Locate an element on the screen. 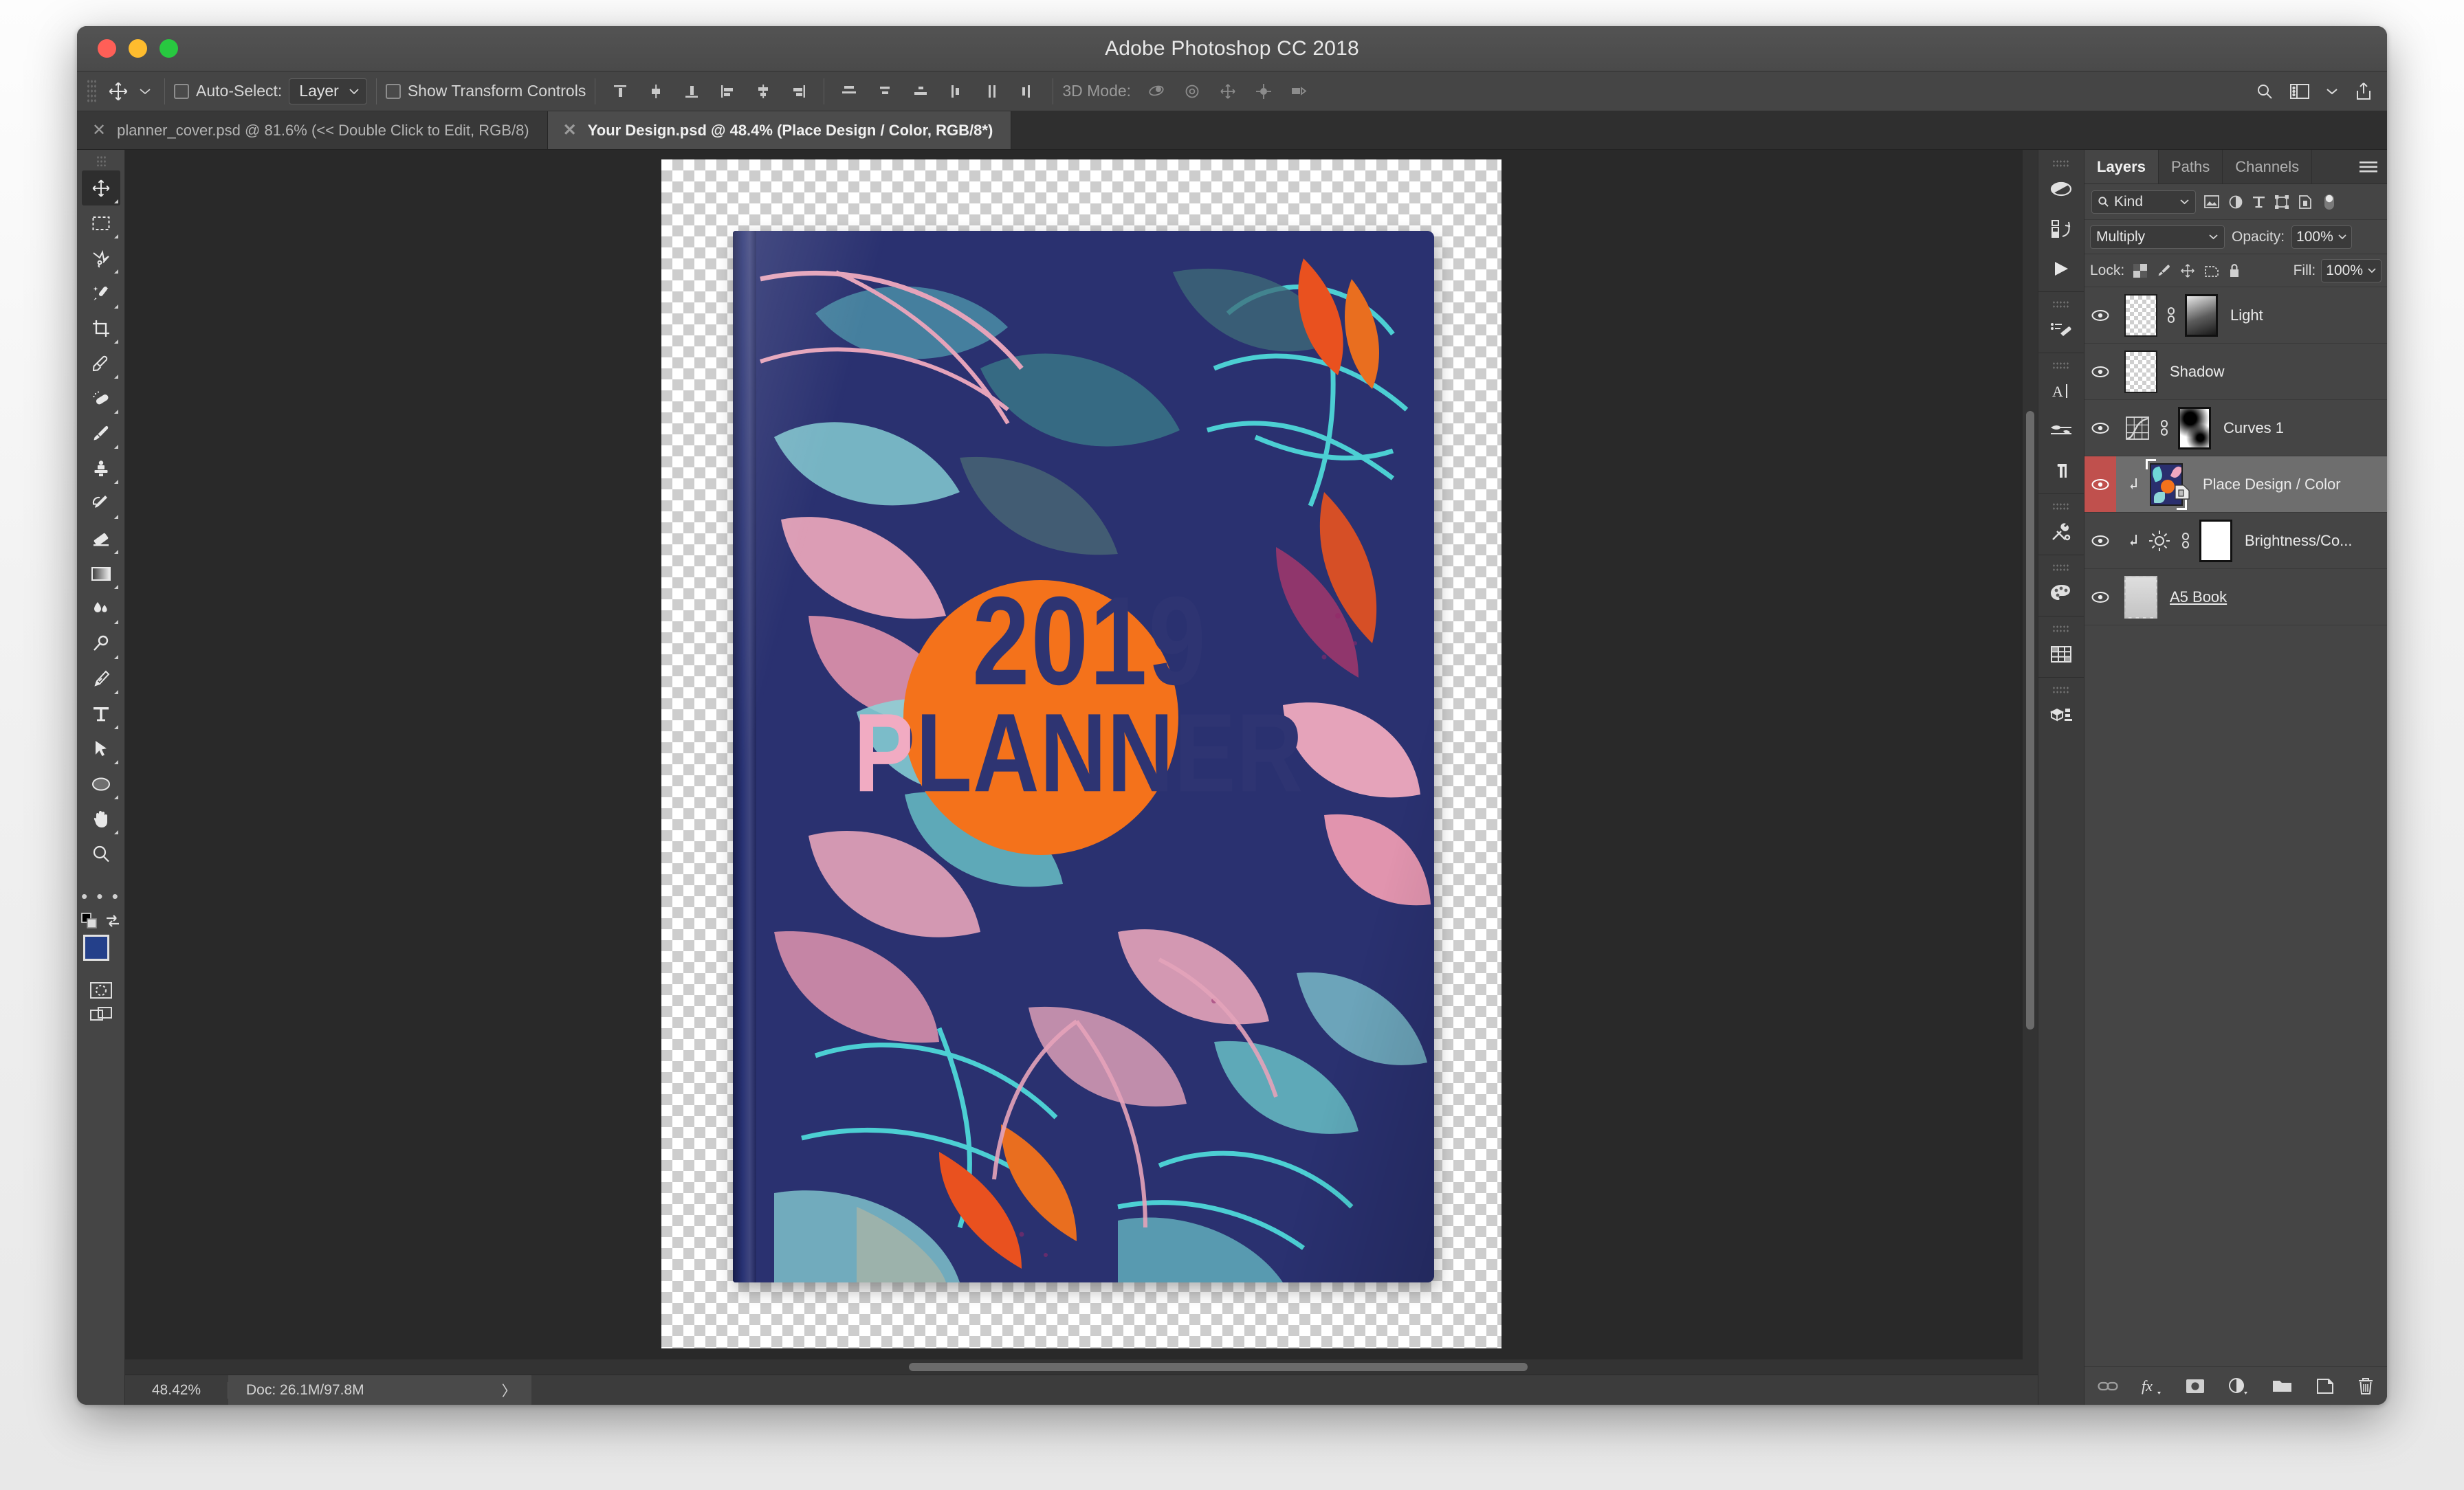 The height and width of the screenshot is (1490, 2464). minimize-button is located at coordinates (138, 48).